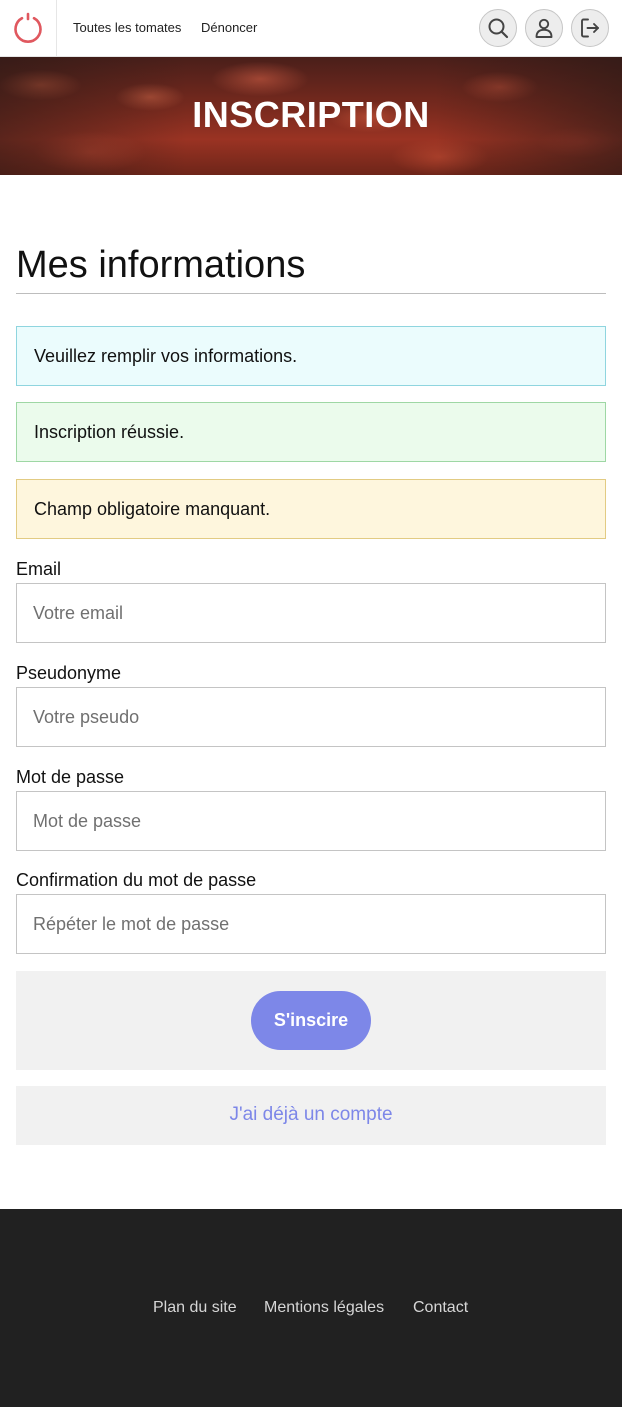  Describe the element at coordinates (195, 1308) in the screenshot. I see `footer-link-sitemap: Plan du site` at that location.